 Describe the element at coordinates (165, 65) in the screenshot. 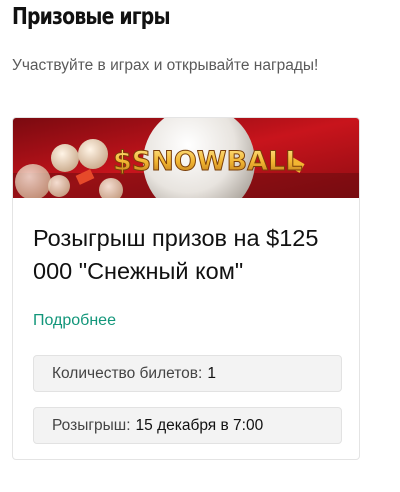

I see `page-subtitle: Участвуйте в играх и открывайте награды!` at that location.